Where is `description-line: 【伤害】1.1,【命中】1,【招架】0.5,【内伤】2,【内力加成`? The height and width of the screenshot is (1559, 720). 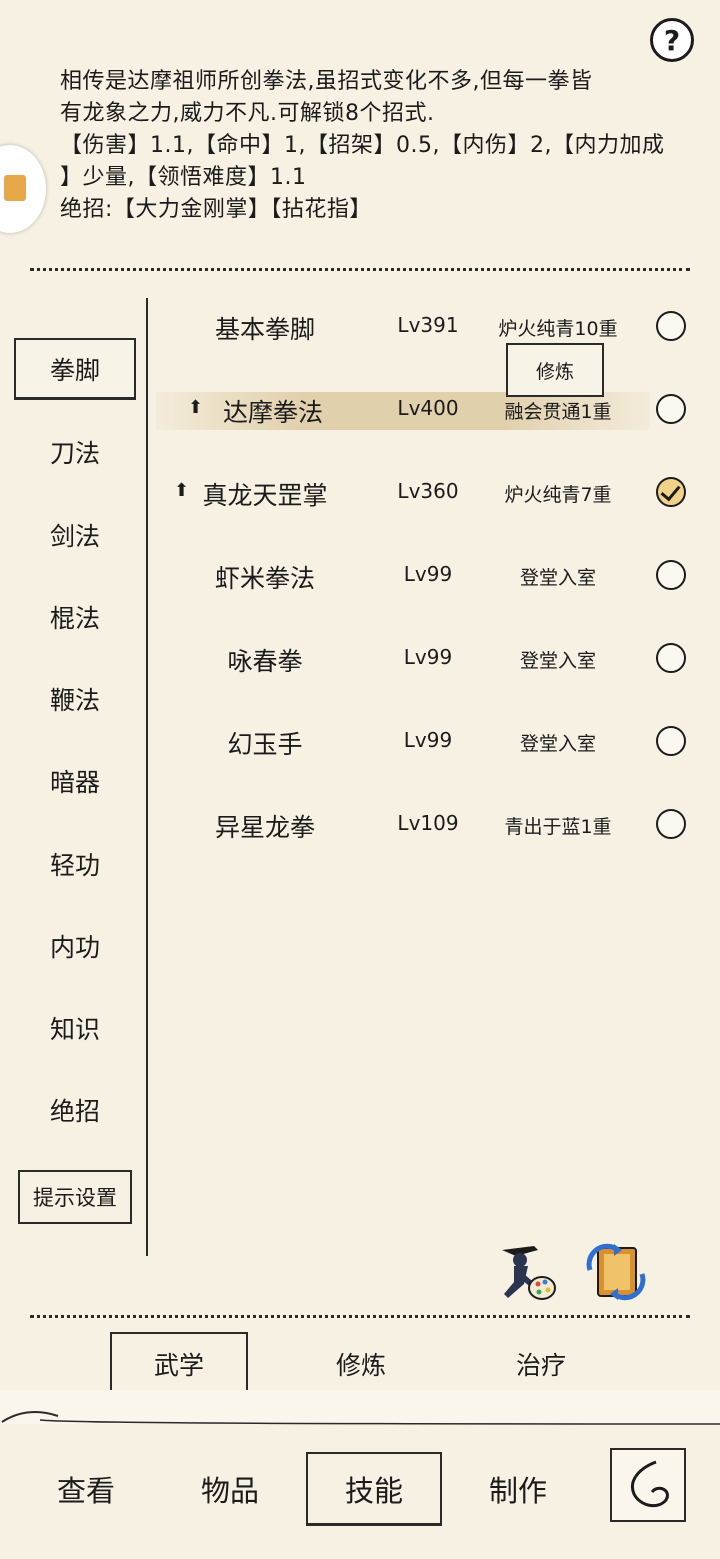 description-line: 【伤害】1.1,【命中】1,【招架】0.5,【内伤】2,【内力加成 is located at coordinates (362, 145).